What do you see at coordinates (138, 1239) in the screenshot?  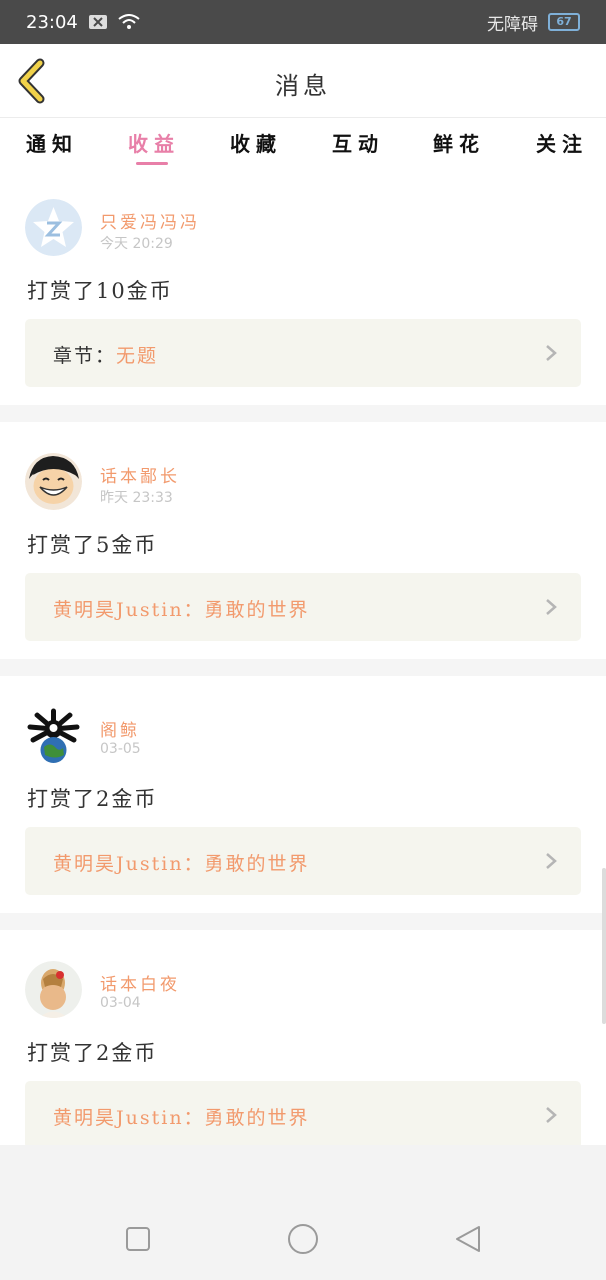 I see `recent-apps-icon` at bounding box center [138, 1239].